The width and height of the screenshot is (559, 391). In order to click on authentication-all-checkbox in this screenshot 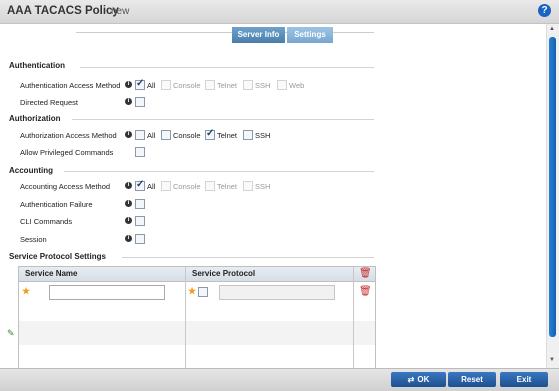, I will do `click(140, 84)`.